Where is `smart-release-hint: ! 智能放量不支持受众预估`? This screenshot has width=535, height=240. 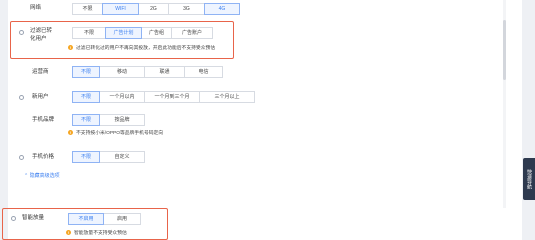
smart-release-hint: ! 智能放量不支持受众预估 is located at coordinates (96, 232).